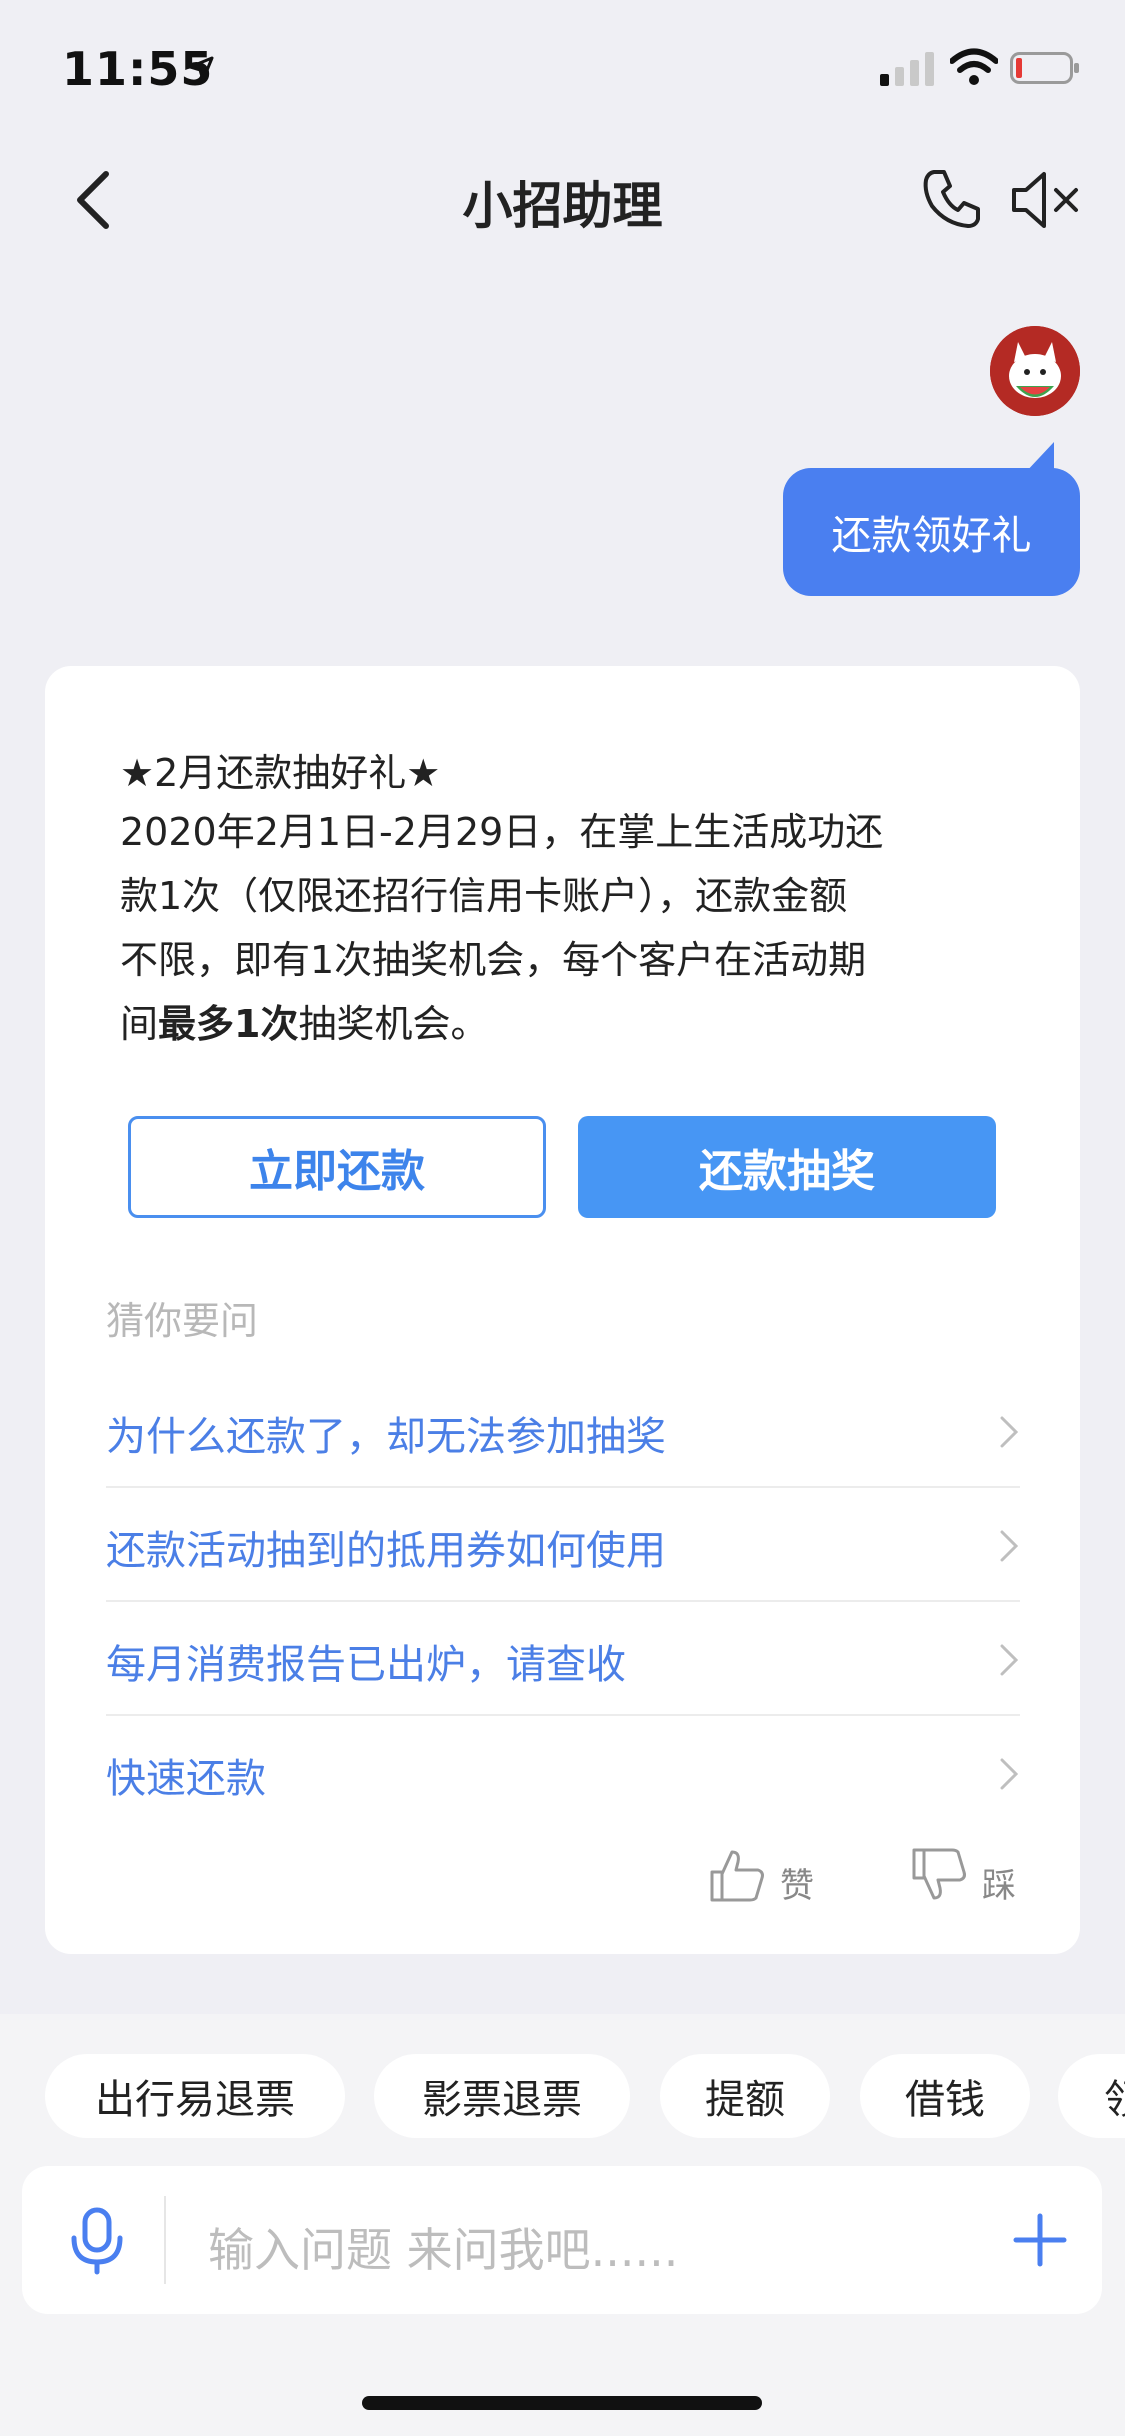 This screenshot has width=1125, height=2436. What do you see at coordinates (1046, 200) in the screenshot?
I see `speaker-mute-icon` at bounding box center [1046, 200].